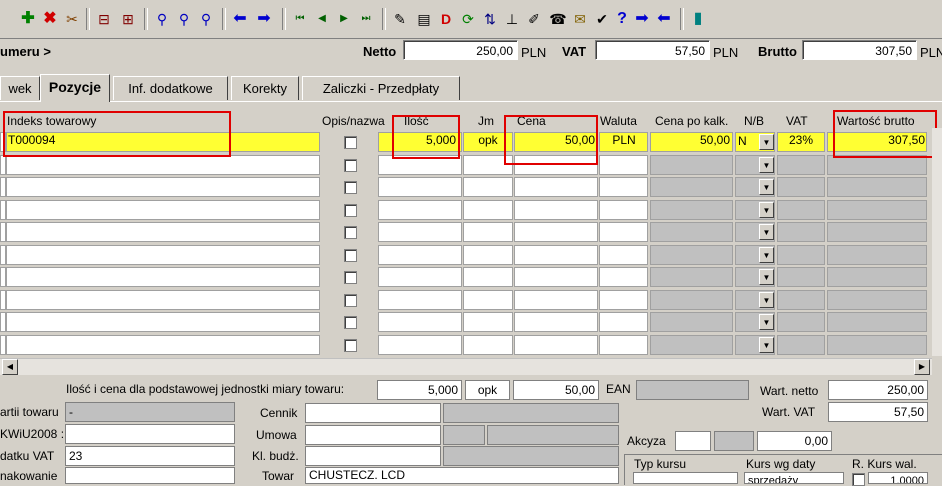 This screenshot has width=942, height=486. What do you see at coordinates (466, 366) in the screenshot?
I see `horizontal-scrollbar: ◀ ▶` at bounding box center [466, 366].